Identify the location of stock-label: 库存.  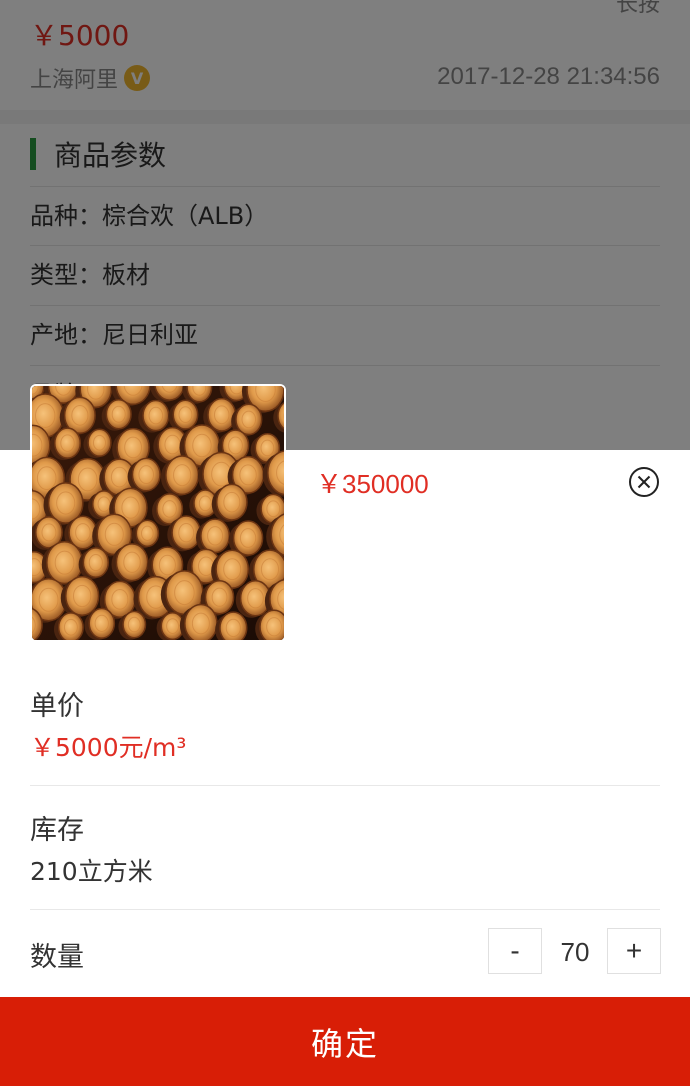
(57, 830).